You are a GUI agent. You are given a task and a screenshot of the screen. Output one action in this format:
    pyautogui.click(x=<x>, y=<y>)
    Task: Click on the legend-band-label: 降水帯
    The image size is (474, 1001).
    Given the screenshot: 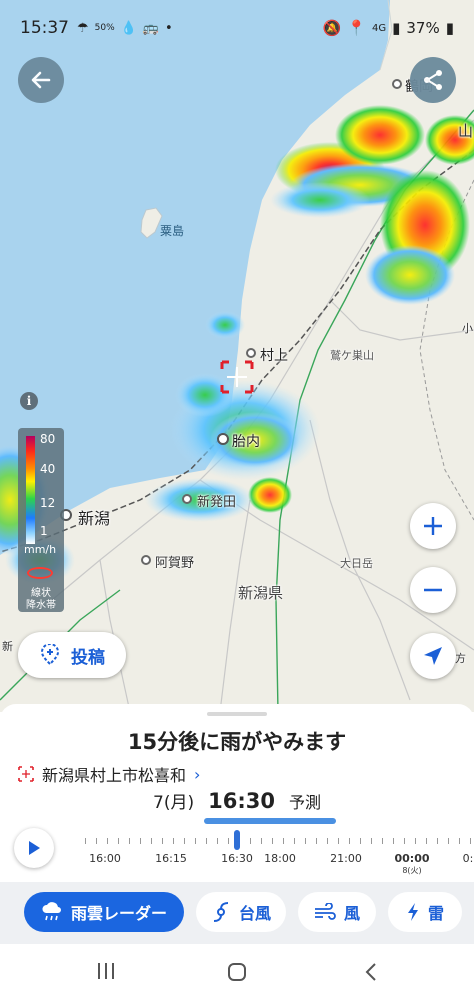 What is the action you would take?
    pyautogui.click(x=41, y=605)
    